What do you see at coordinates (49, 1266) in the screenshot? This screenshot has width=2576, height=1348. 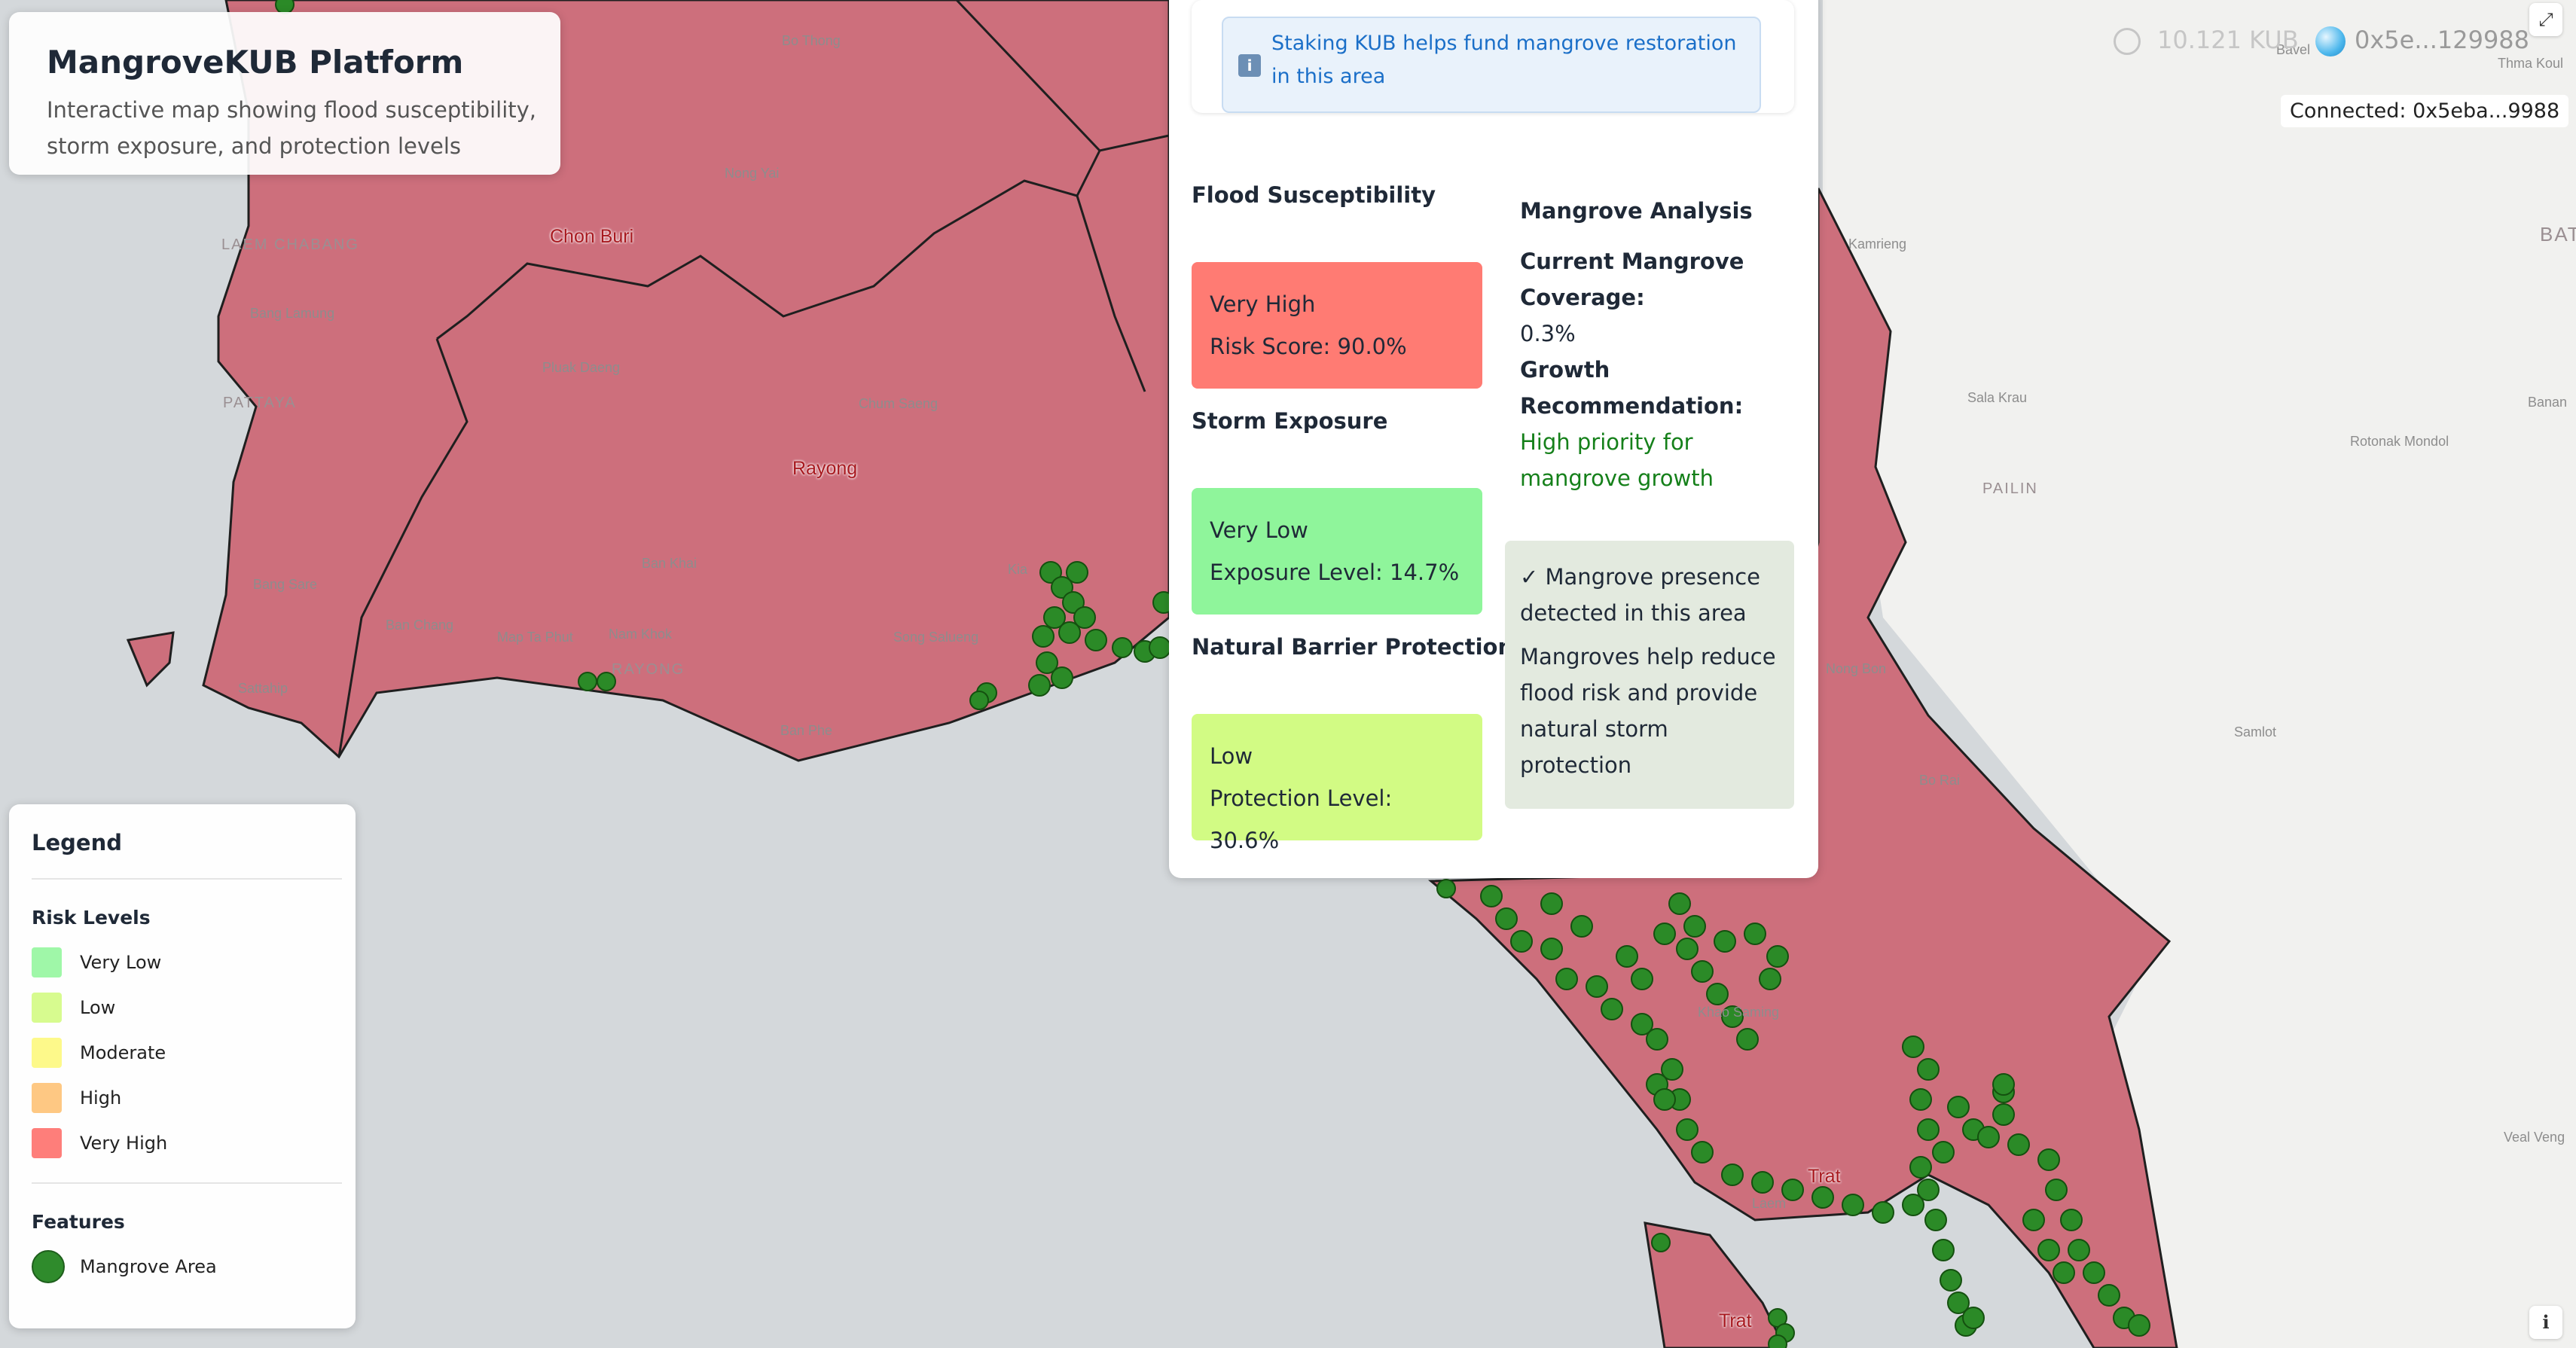 I see `mangrove-dot-icon` at bounding box center [49, 1266].